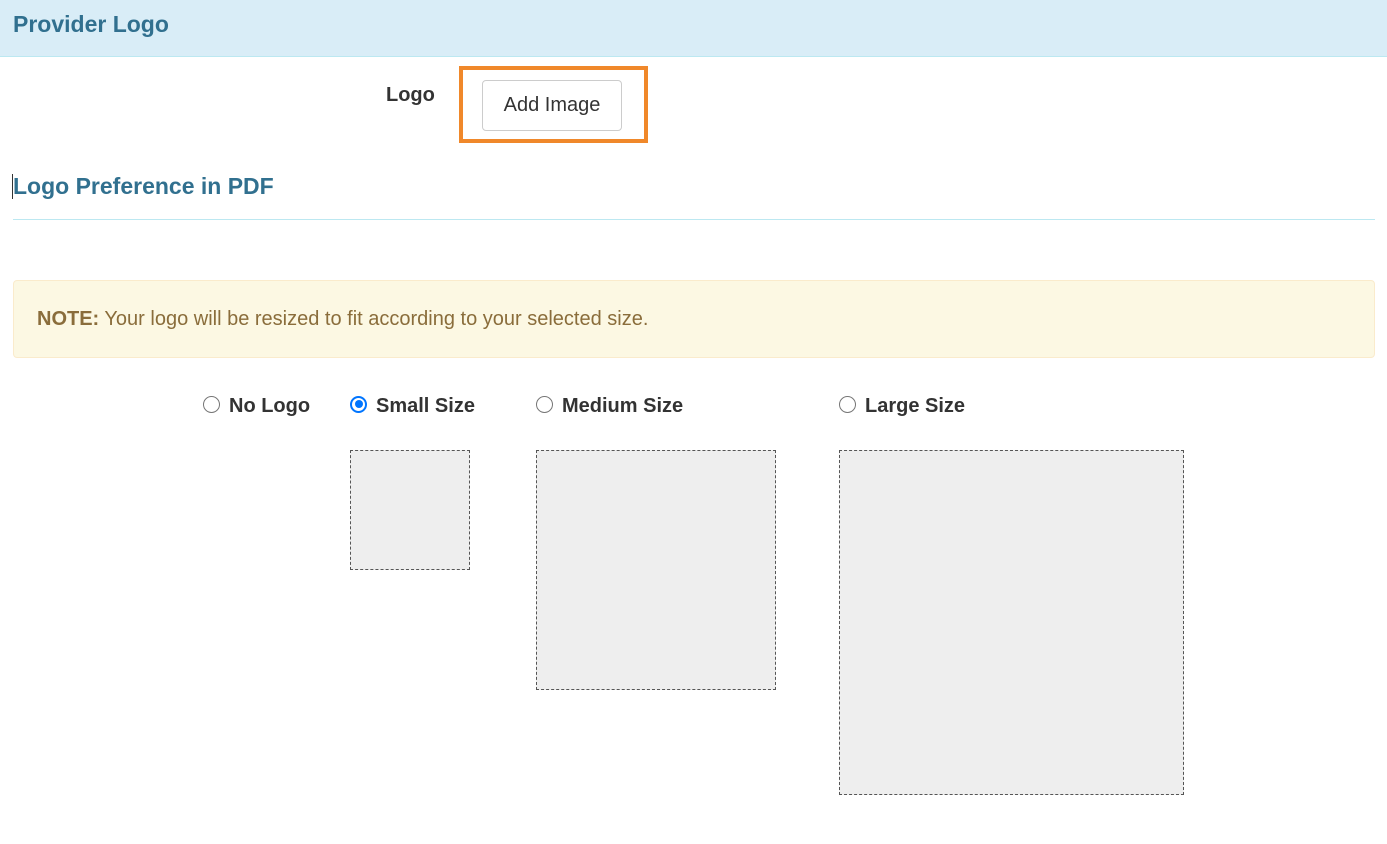  What do you see at coordinates (552, 105) in the screenshot?
I see `add-image-button: Add Image` at bounding box center [552, 105].